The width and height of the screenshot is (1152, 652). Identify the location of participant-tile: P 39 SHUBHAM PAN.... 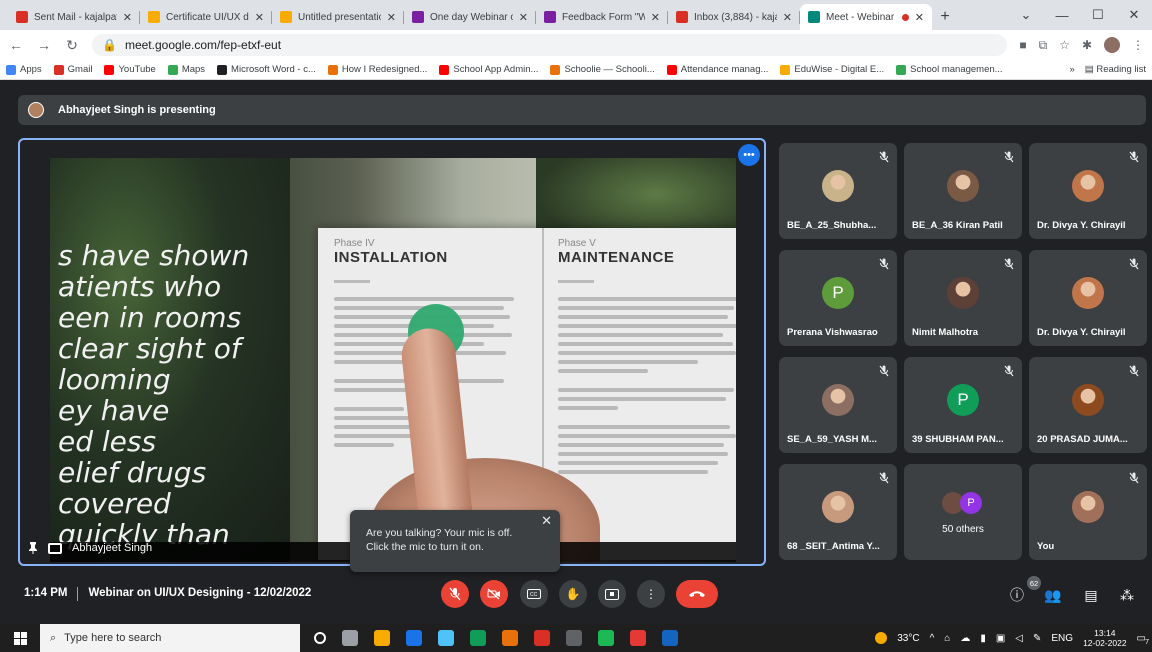
(963, 405).